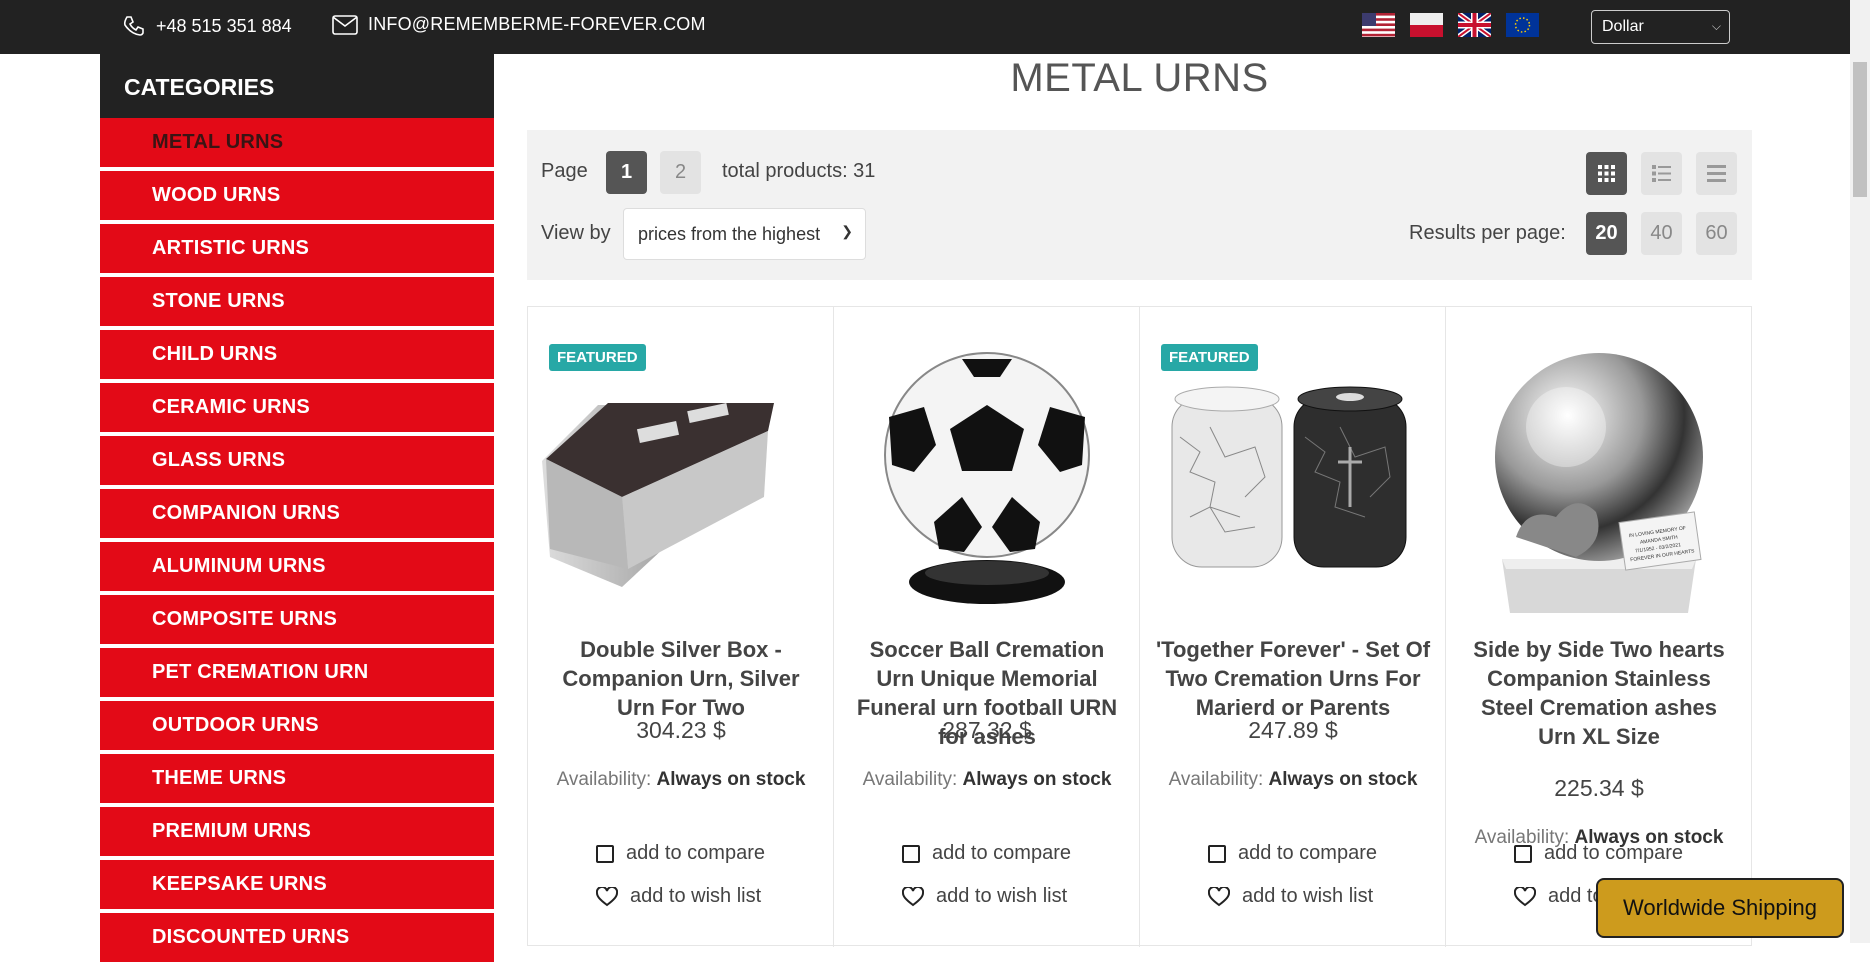 The image size is (1870, 962). What do you see at coordinates (345, 24) in the screenshot?
I see `mail-icon` at bounding box center [345, 24].